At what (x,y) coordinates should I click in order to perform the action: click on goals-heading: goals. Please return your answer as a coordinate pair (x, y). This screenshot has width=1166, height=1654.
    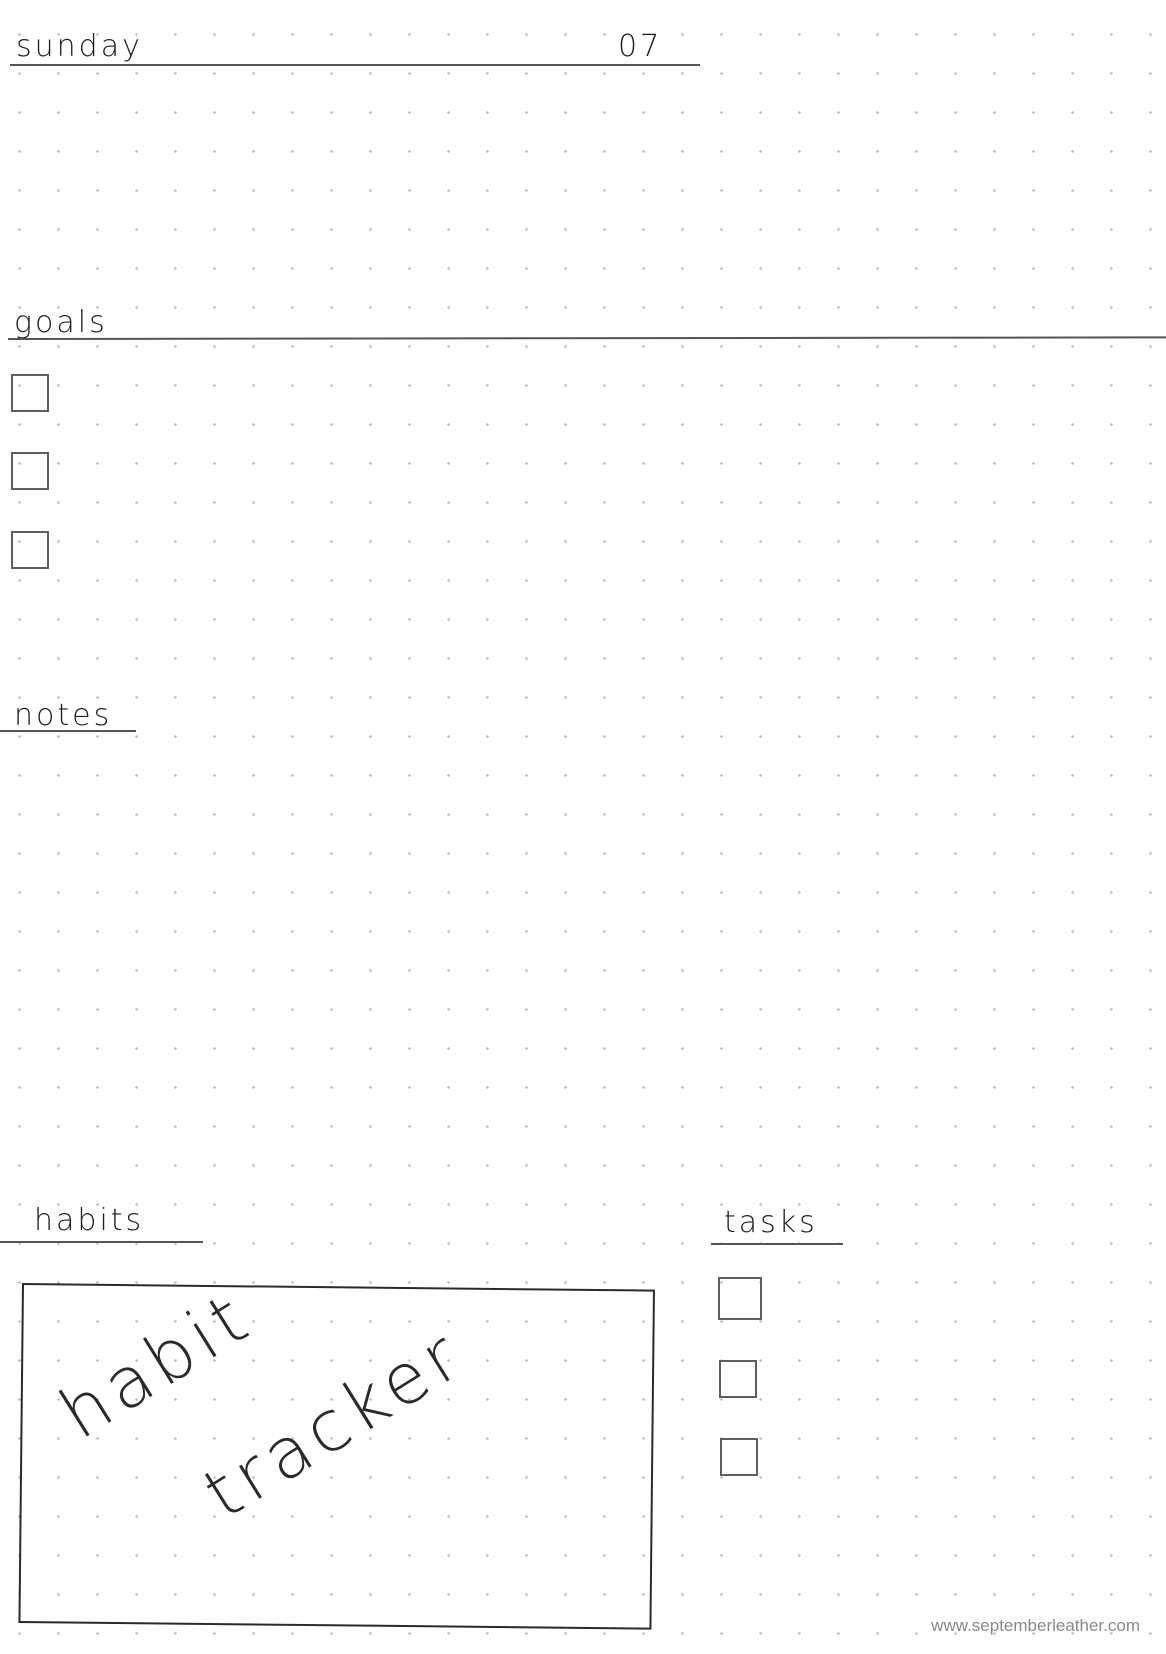
    Looking at the image, I should click on (61, 322).